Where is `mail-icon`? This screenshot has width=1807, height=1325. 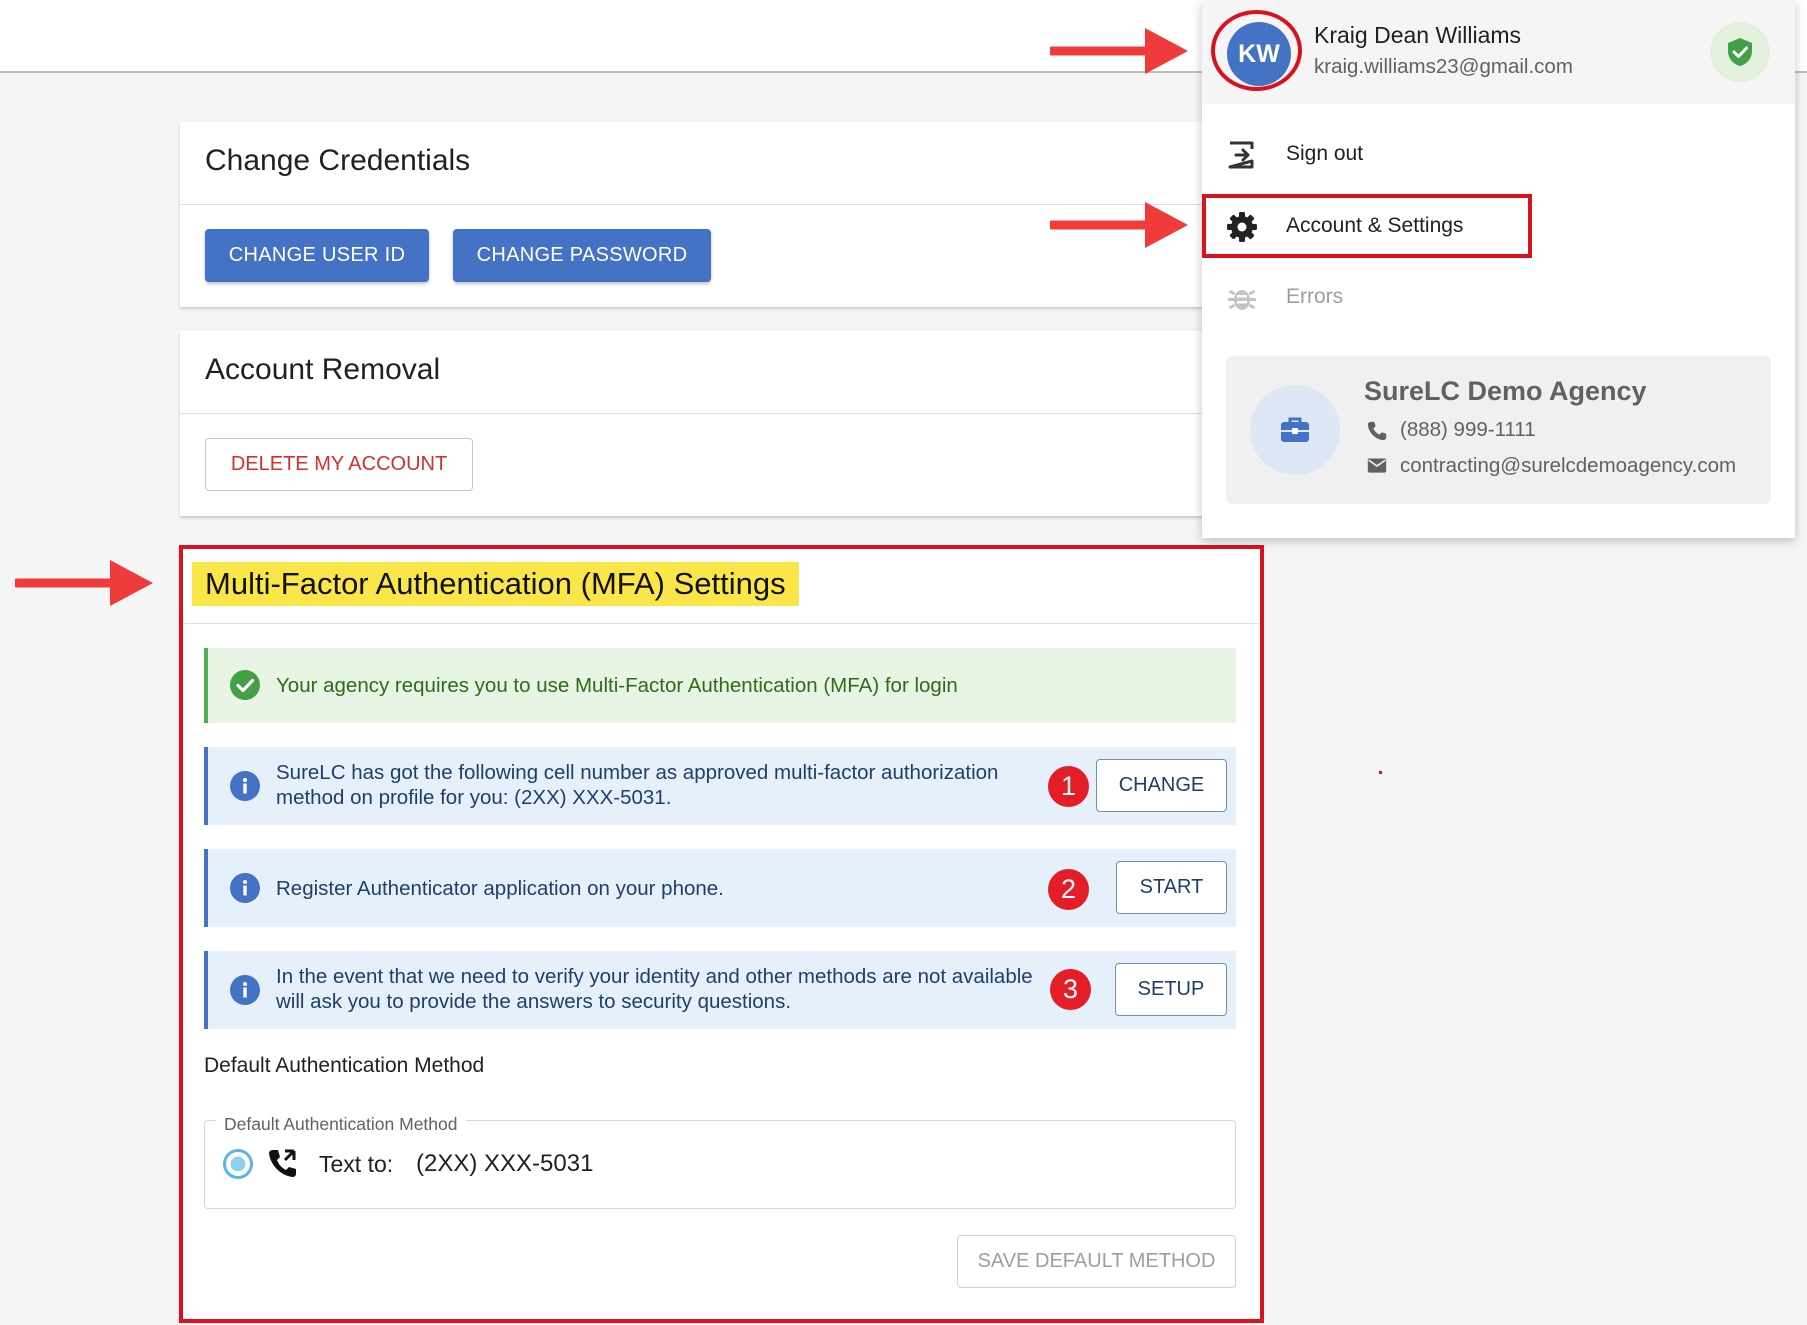 mail-icon is located at coordinates (1377, 465).